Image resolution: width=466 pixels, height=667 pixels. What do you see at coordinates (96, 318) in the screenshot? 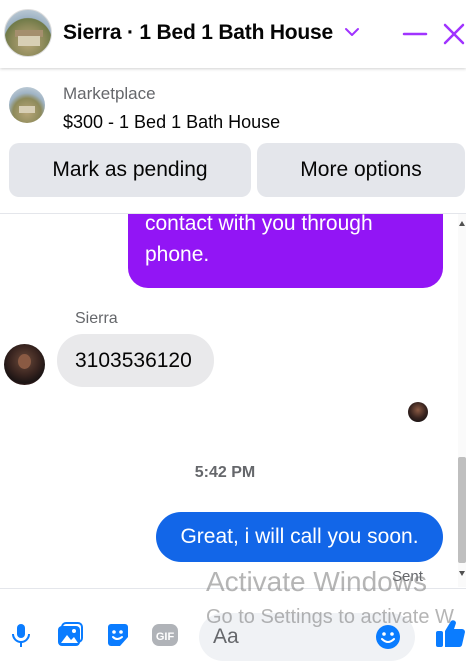
I see `sender-name: Sierra` at bounding box center [96, 318].